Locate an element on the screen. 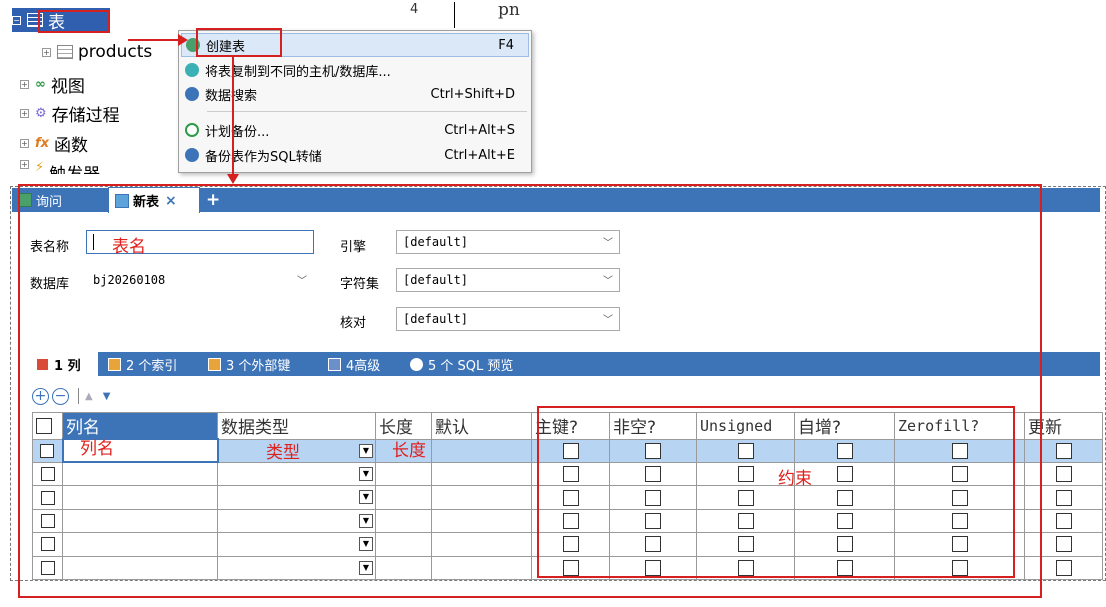  annotation-table-name: 表名 is located at coordinates (129, 247).